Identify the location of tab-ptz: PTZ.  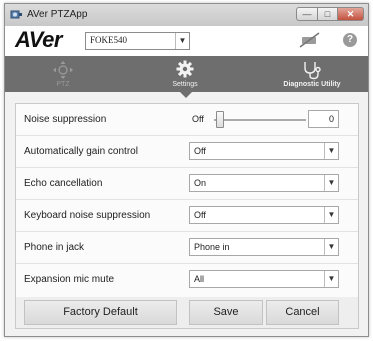
(63, 74).